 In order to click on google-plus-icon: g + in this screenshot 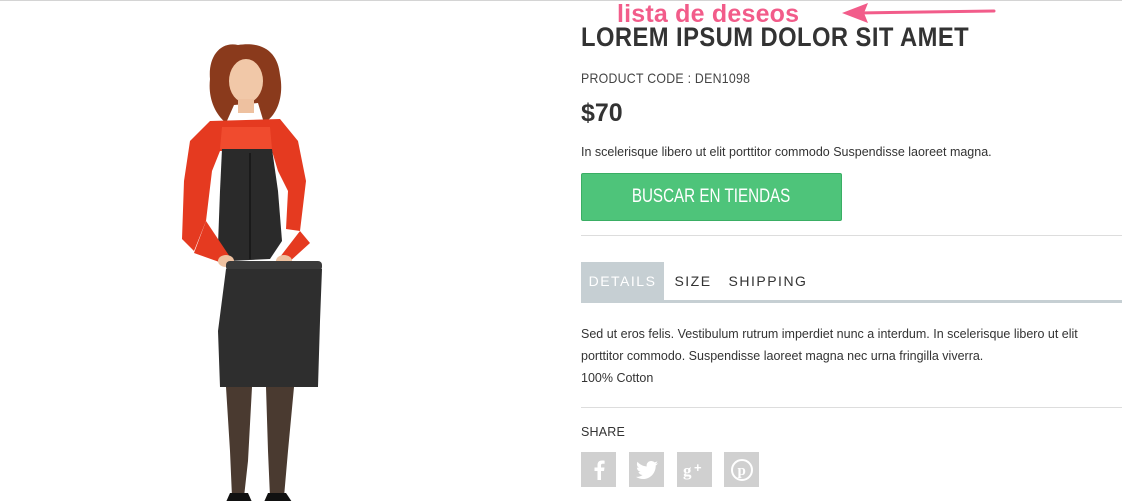, I will do `click(692, 470)`.